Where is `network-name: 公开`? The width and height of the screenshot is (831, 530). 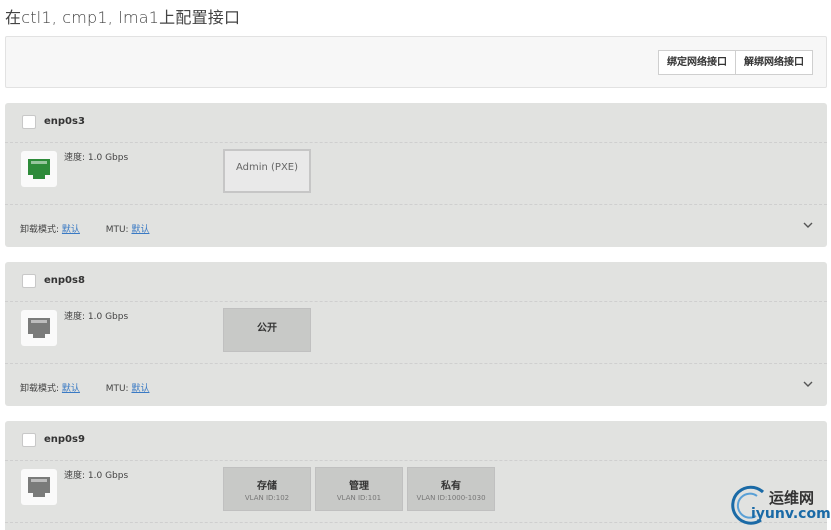 network-name: 公开 is located at coordinates (267, 328).